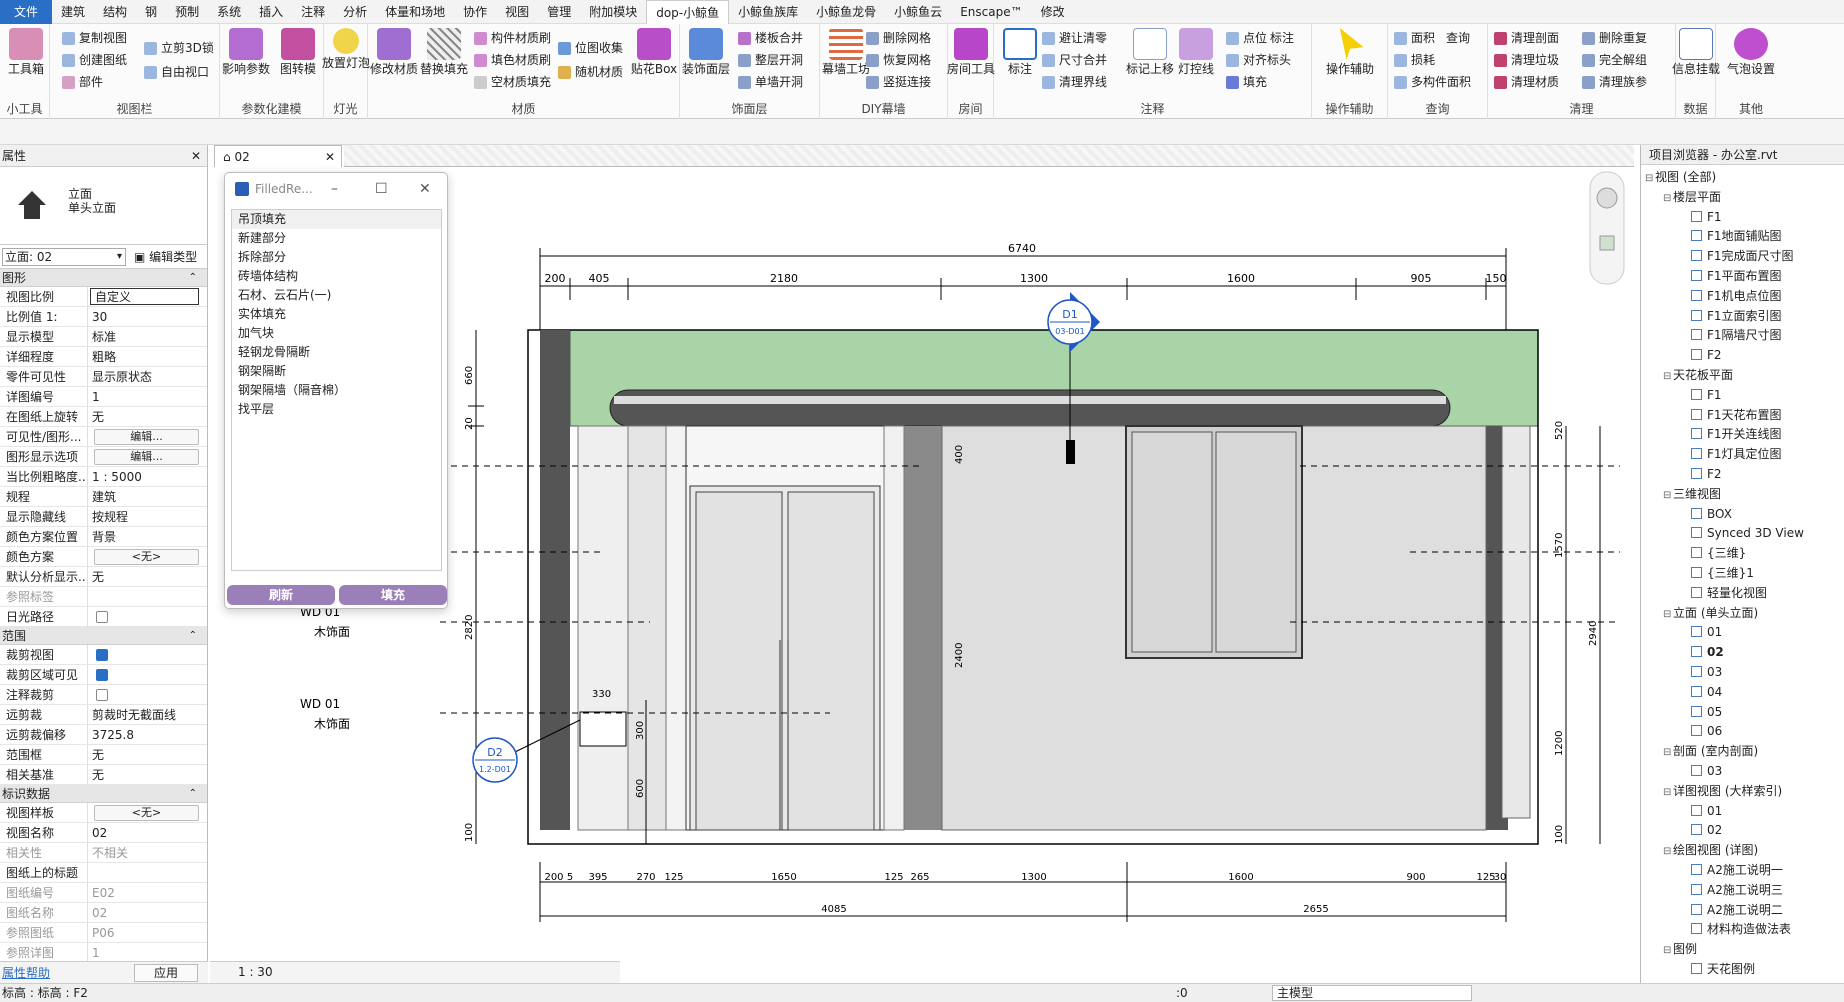 This screenshot has height=1002, width=1844. I want to click on room-tool-button: 房间工具, so click(971, 52).